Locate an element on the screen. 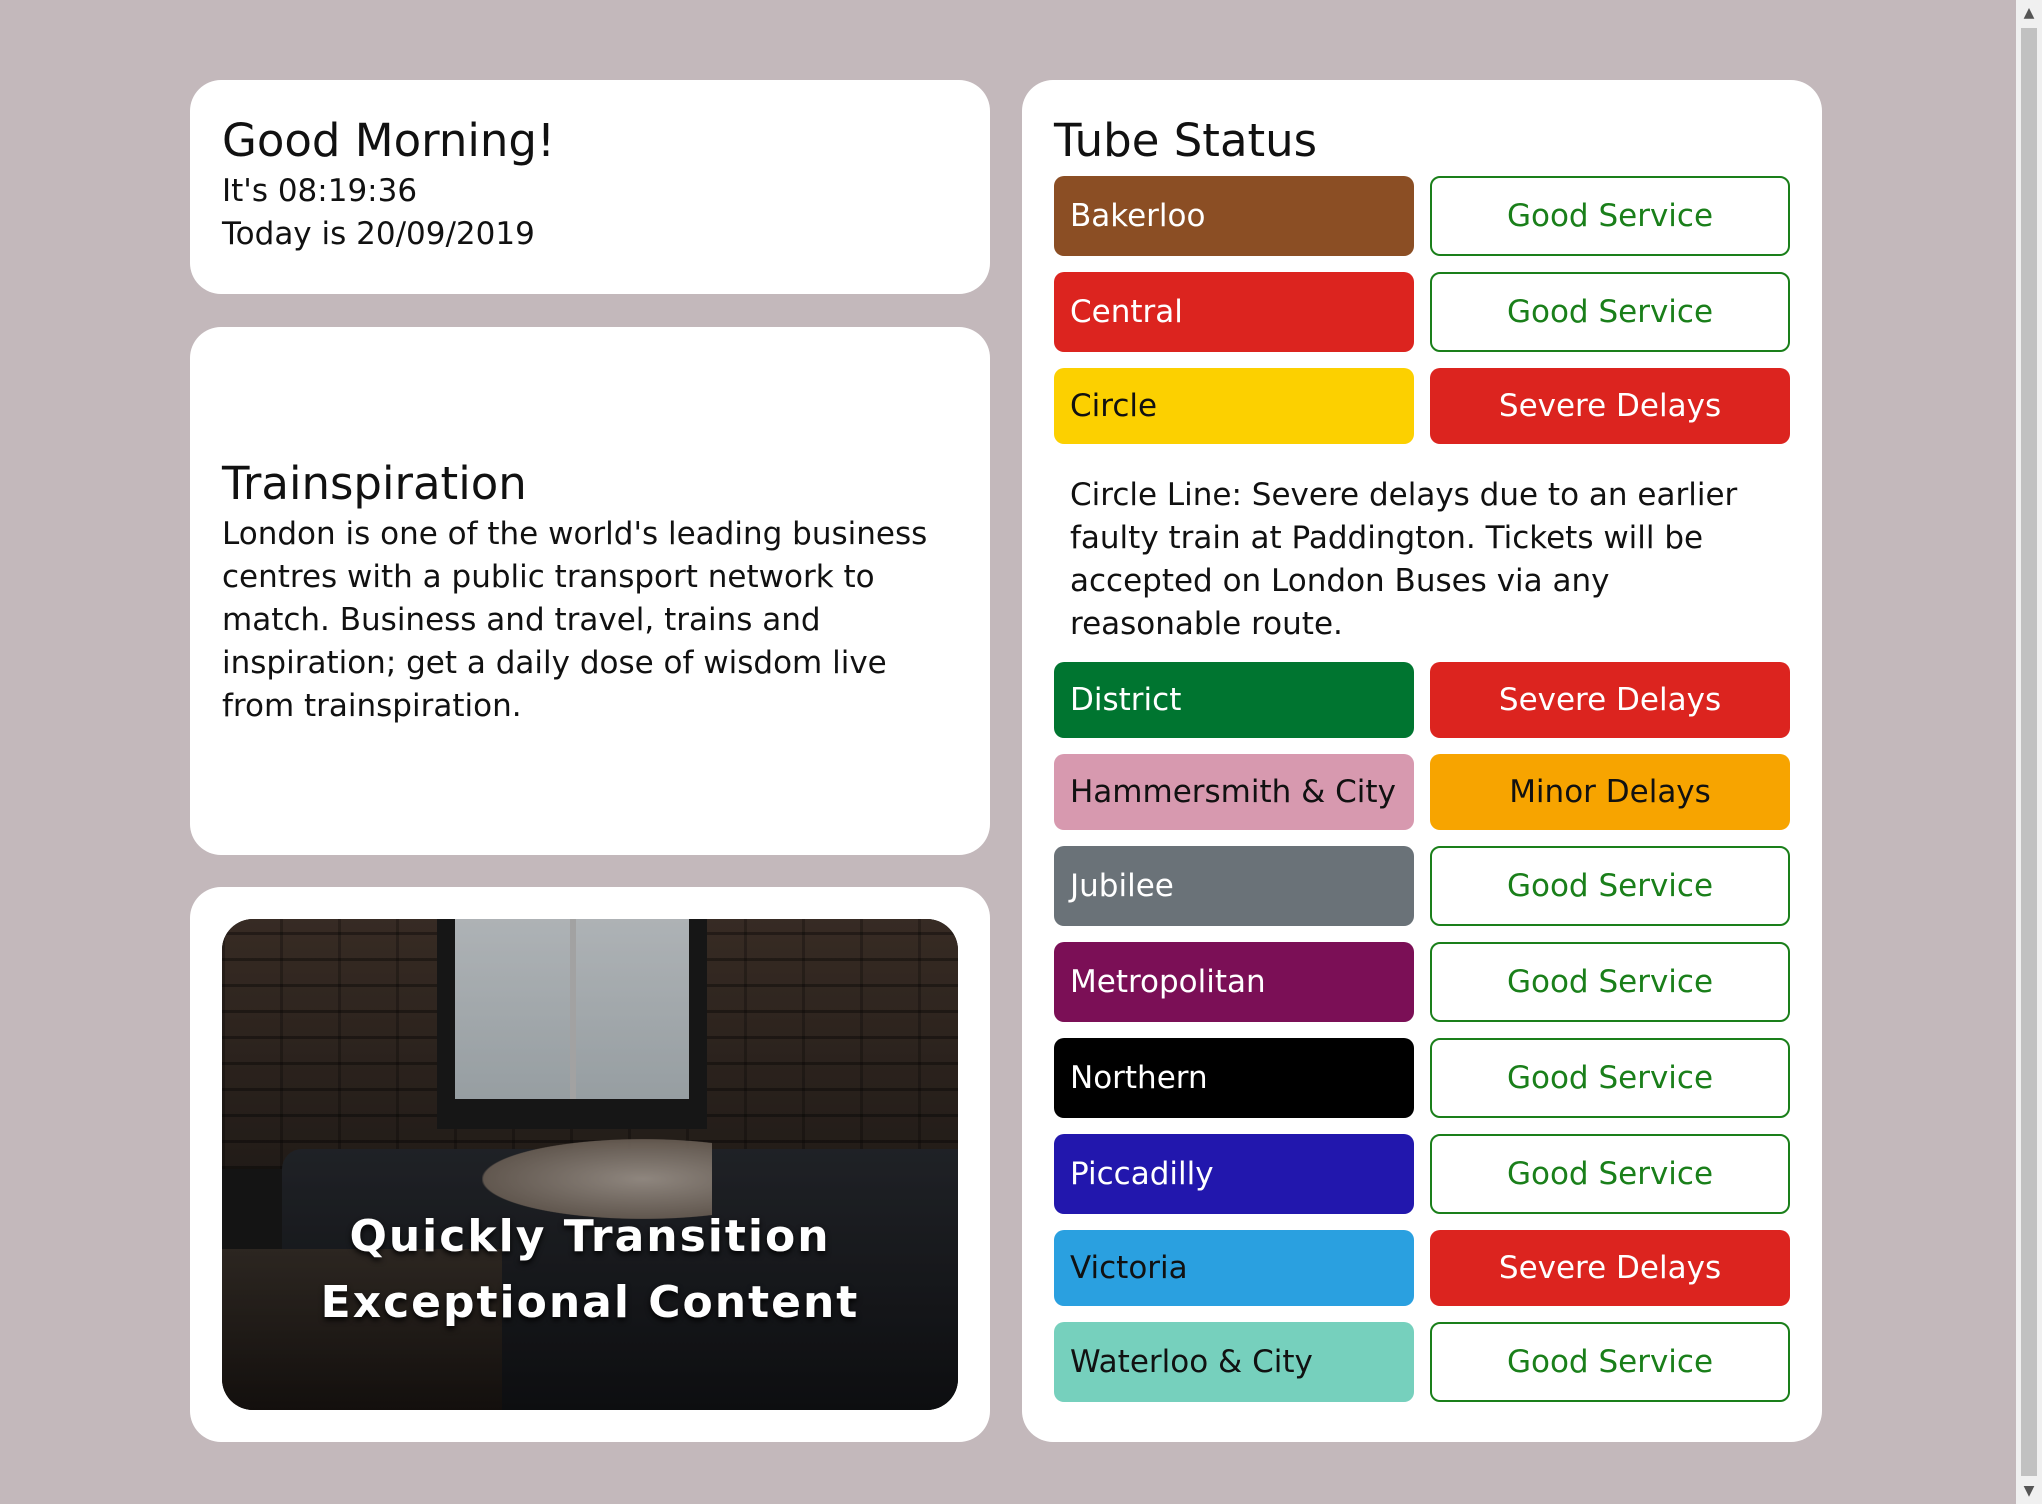  current-date: Today is 20/09/2019 is located at coordinates (378, 234).